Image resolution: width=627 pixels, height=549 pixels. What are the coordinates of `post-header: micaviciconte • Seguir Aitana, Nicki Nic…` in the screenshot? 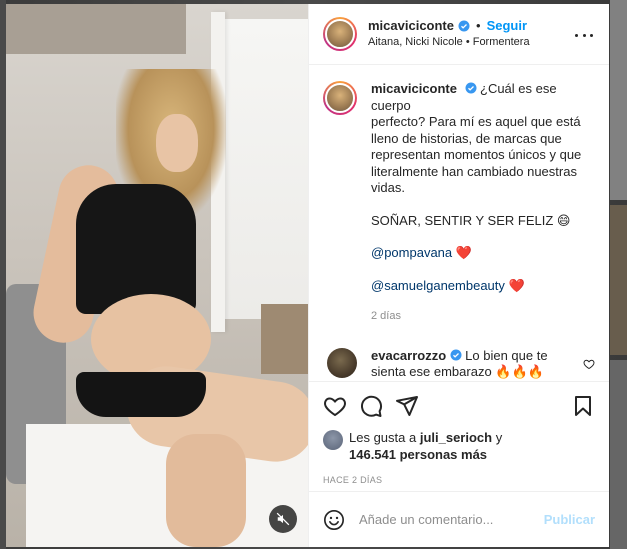 It's located at (459, 34).